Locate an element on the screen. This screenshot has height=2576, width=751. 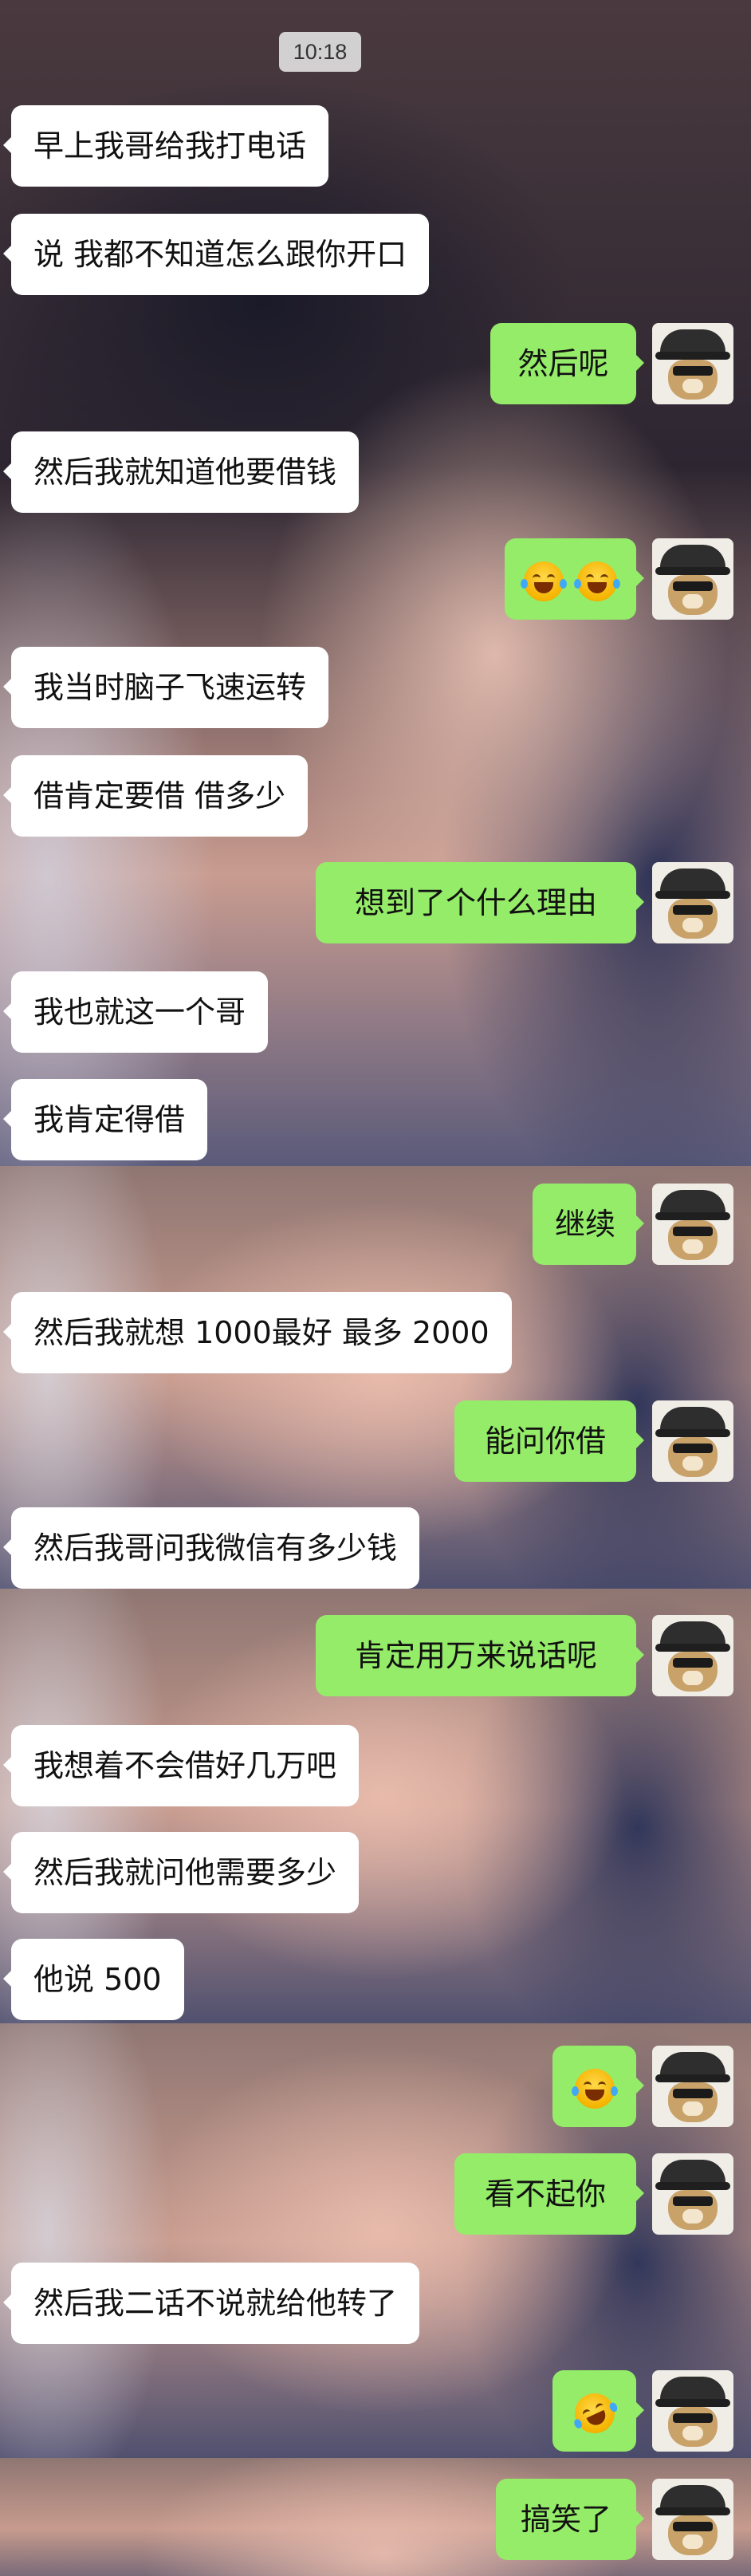
incoming-message-bubble: 然后我就想 1000最好 最多 2000 is located at coordinates (257, 1332).